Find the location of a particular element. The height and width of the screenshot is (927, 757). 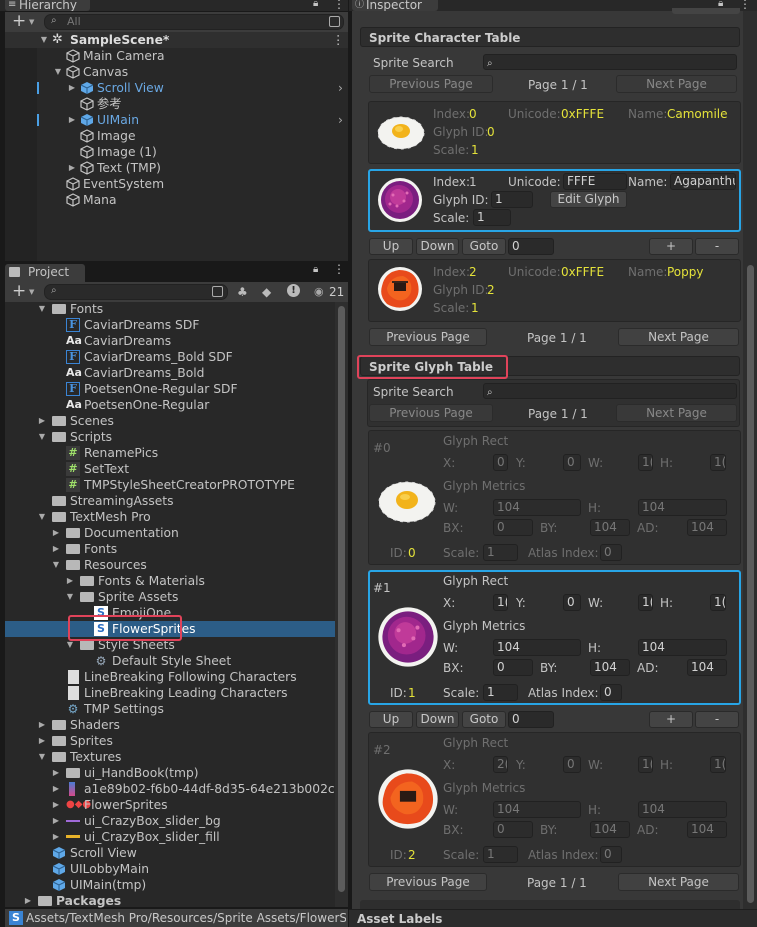

hierarchy-scene-row: ▼ ✲ SampleScene* ⋮ is located at coordinates (176, 40).